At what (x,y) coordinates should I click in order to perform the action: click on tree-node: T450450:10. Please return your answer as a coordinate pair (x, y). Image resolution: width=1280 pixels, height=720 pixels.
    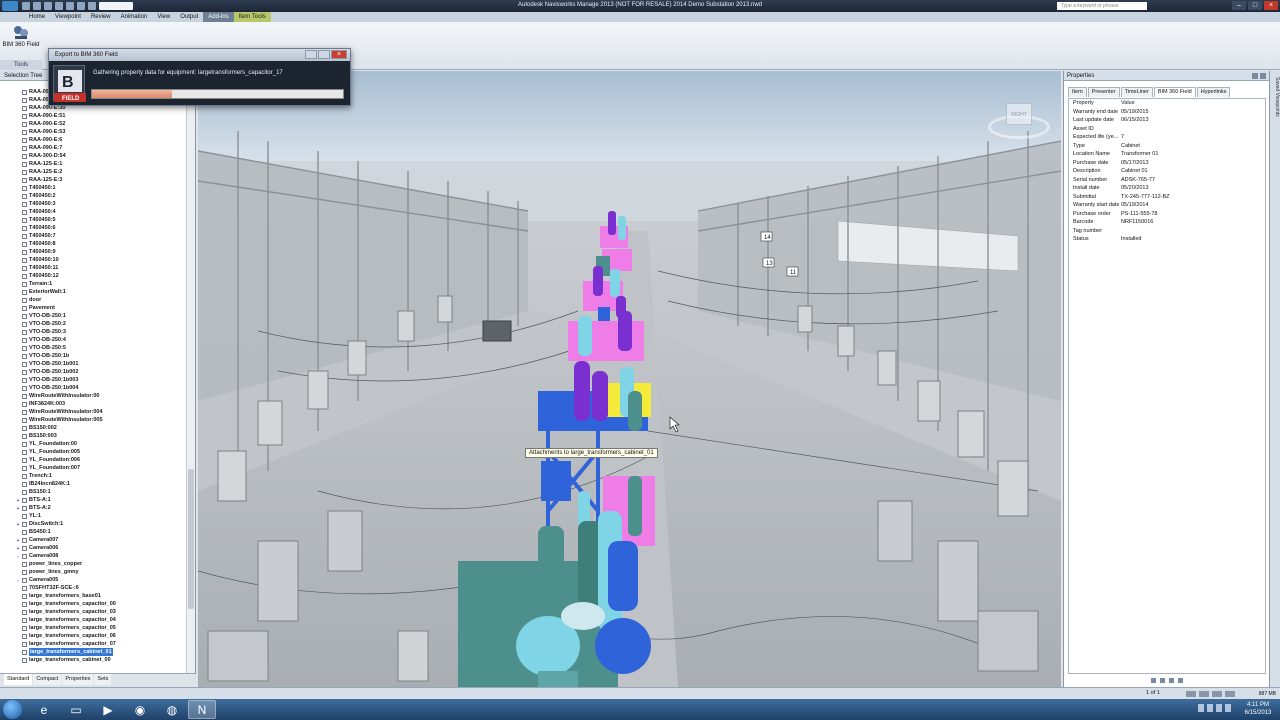
    Looking at the image, I should click on (95, 260).